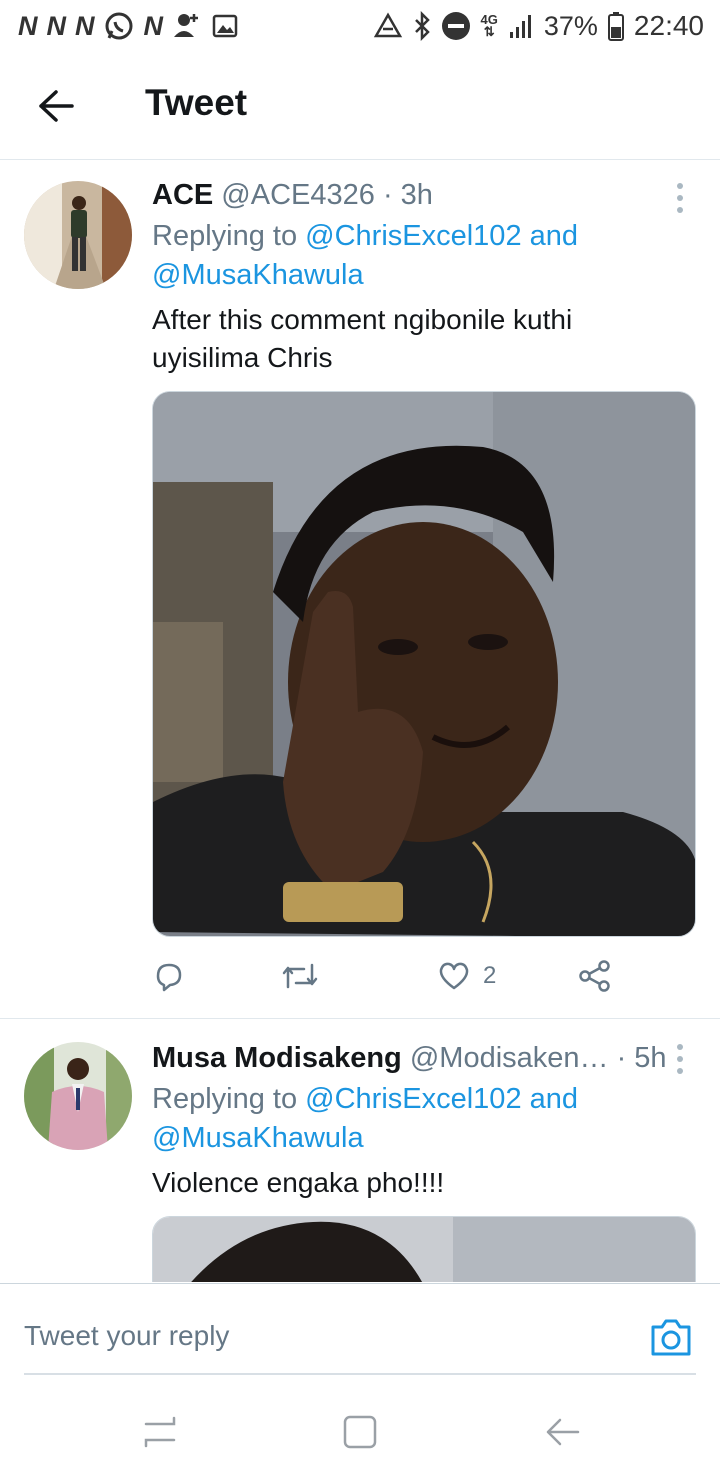 The image size is (720, 1480). What do you see at coordinates (196, 102) in the screenshot?
I see `page-title: Tweet` at bounding box center [196, 102].